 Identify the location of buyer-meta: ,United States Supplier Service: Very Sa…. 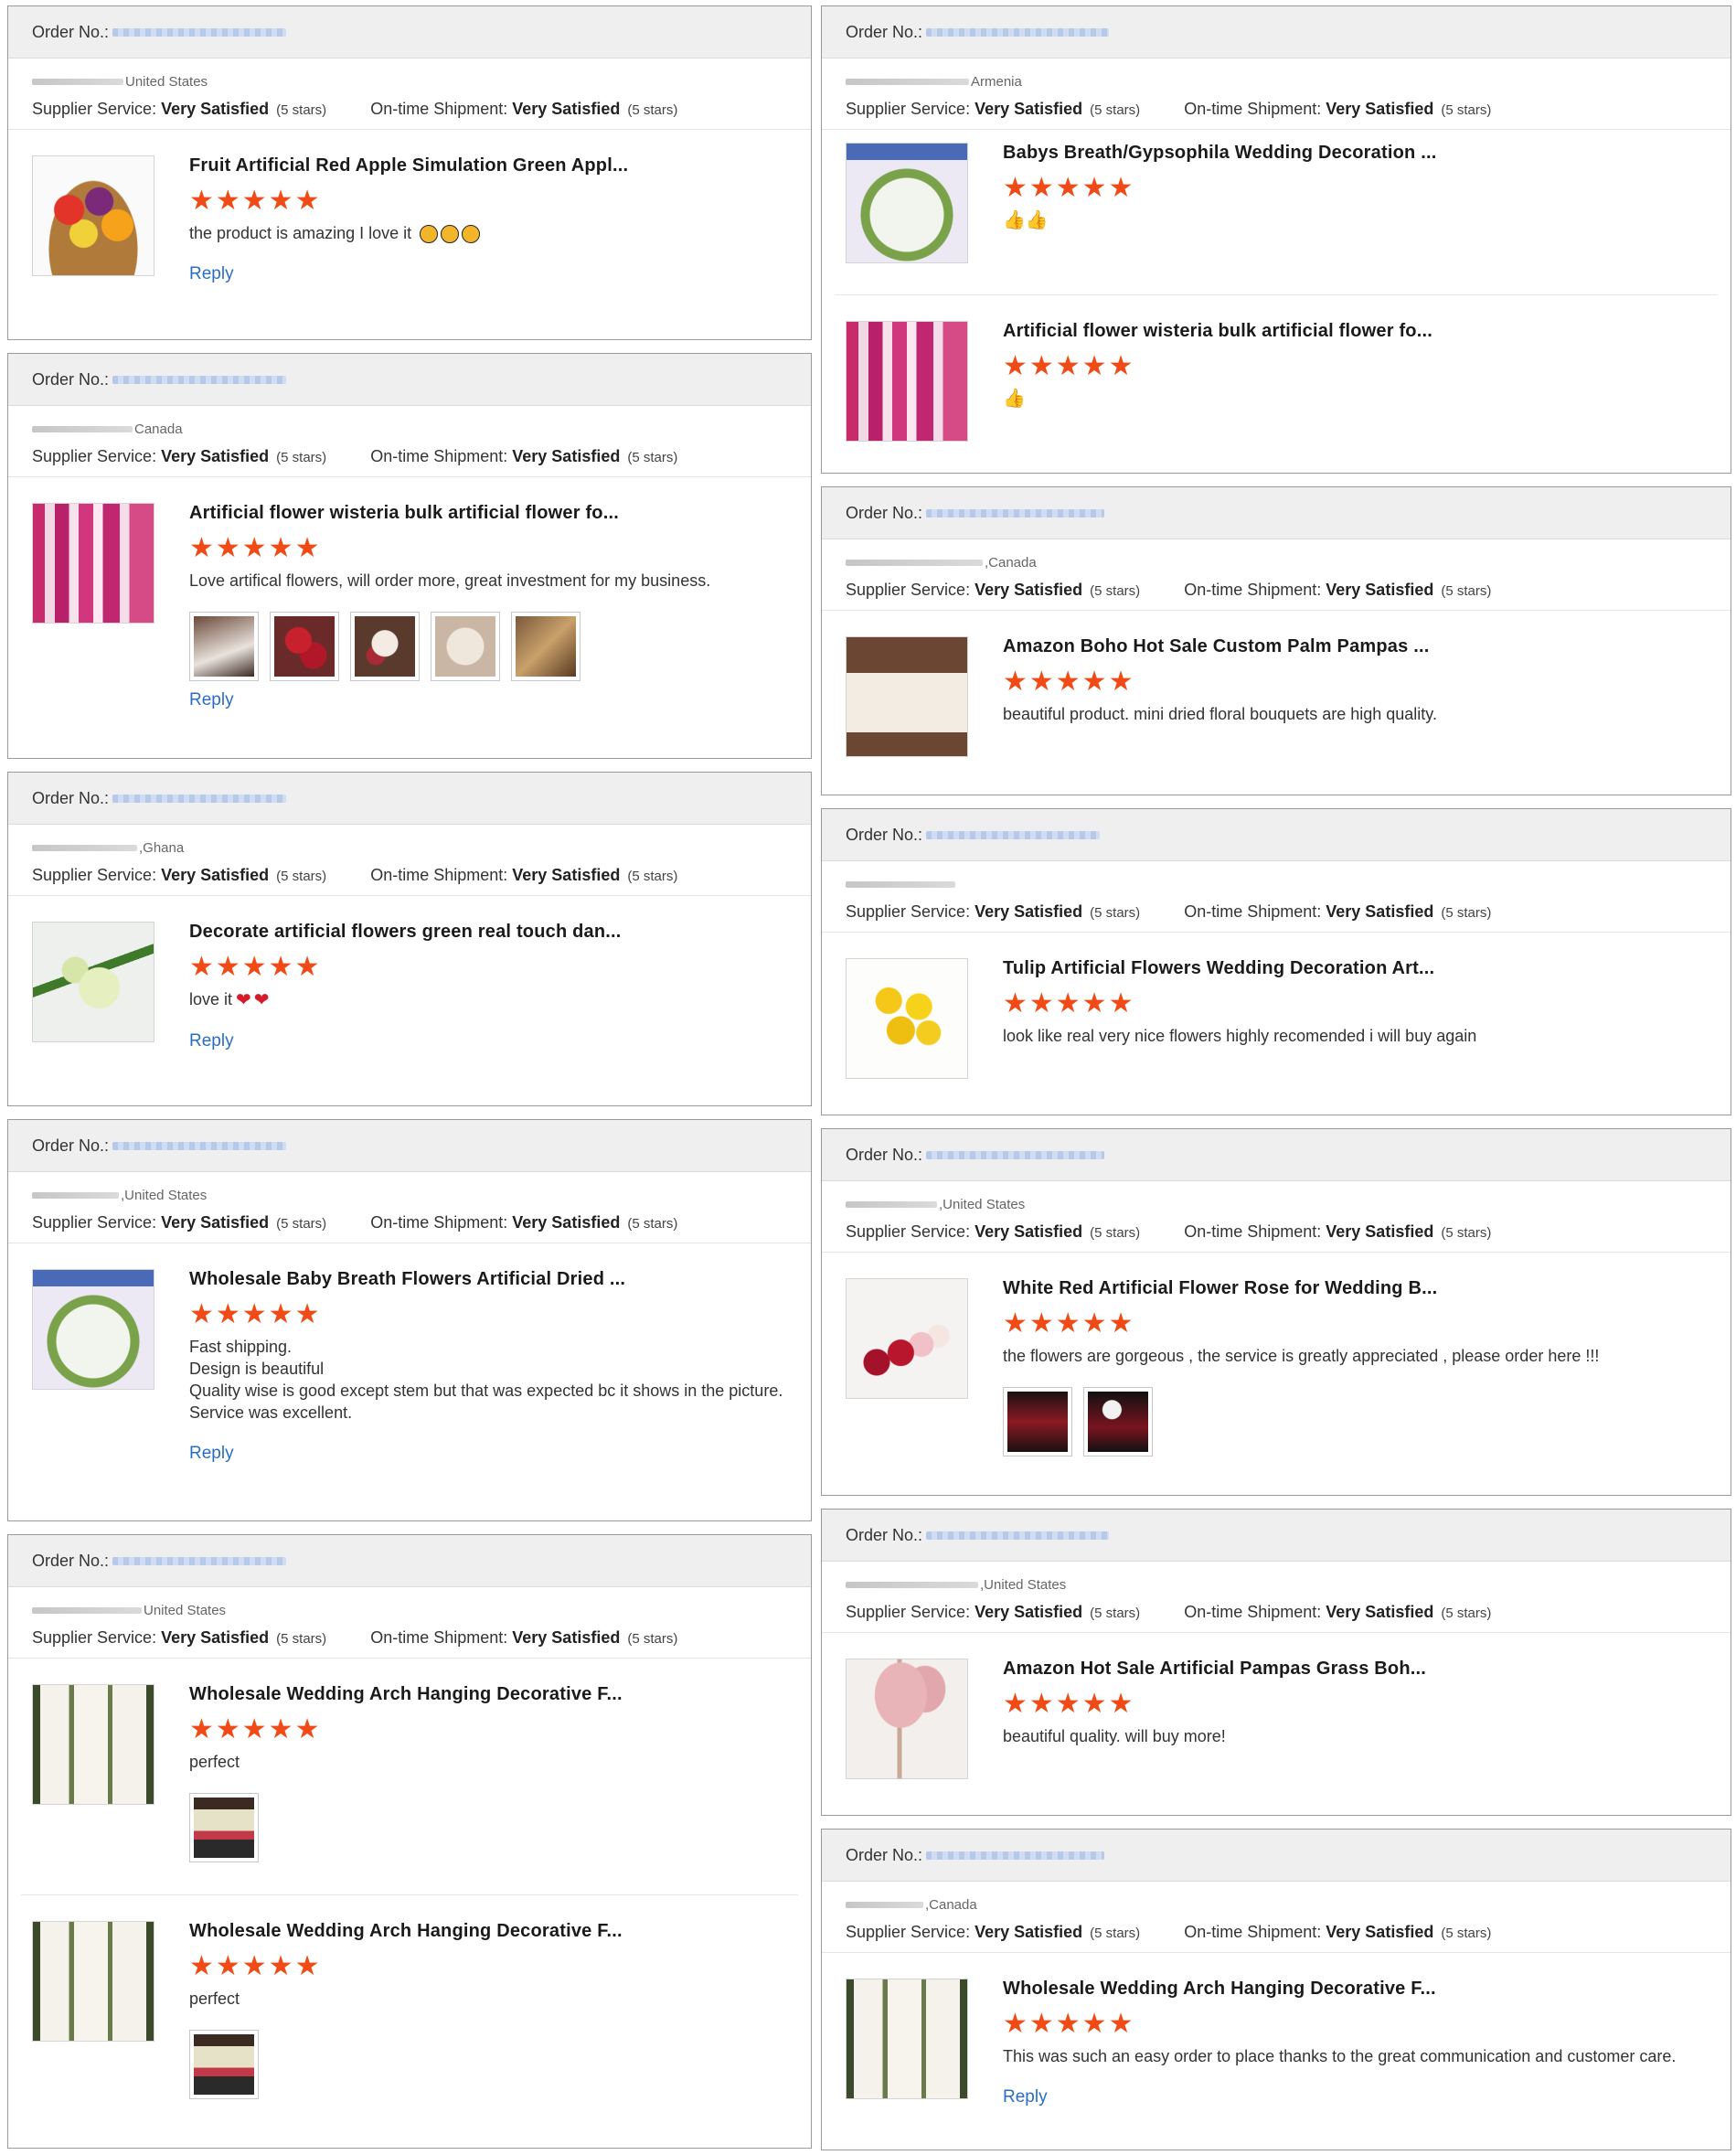
(1276, 1598).